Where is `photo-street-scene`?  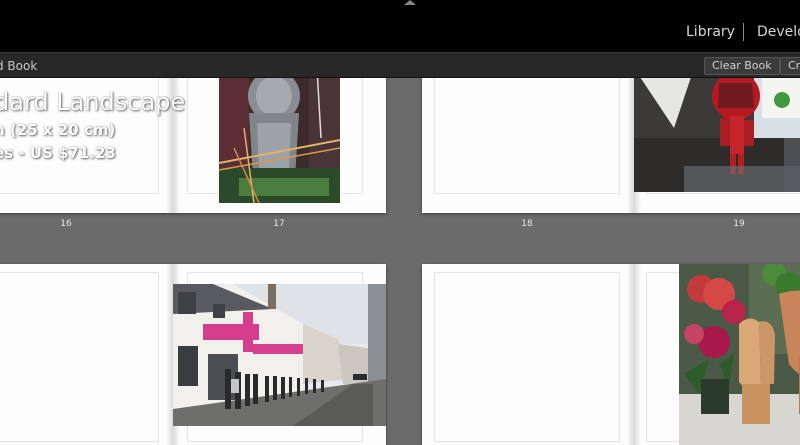
photo-street-scene is located at coordinates (279, 355).